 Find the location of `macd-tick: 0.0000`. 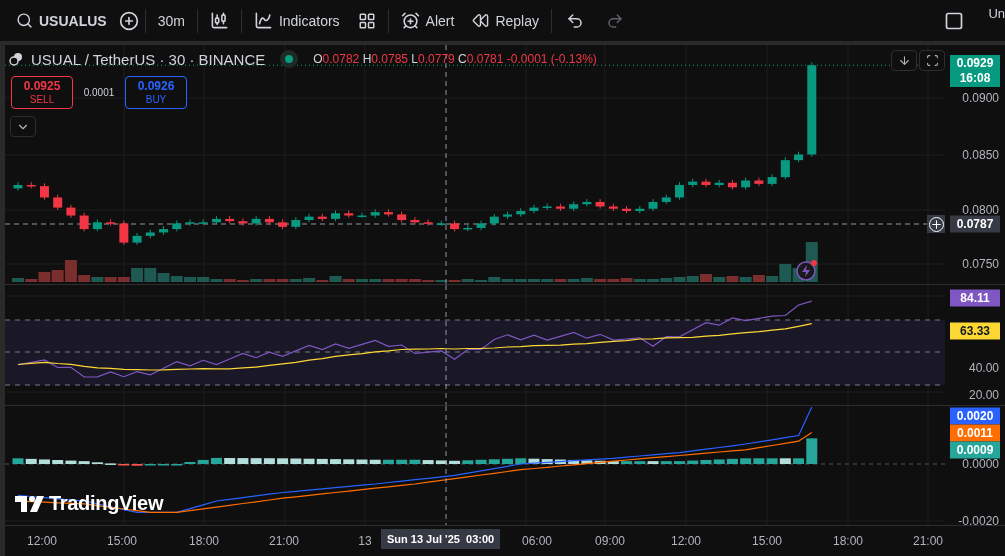

macd-tick: 0.0000 is located at coordinates (980, 464).